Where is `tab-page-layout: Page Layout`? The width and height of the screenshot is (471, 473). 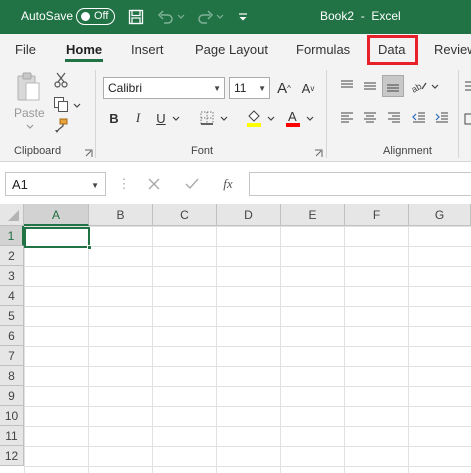 tab-page-layout: Page Layout is located at coordinates (231, 49).